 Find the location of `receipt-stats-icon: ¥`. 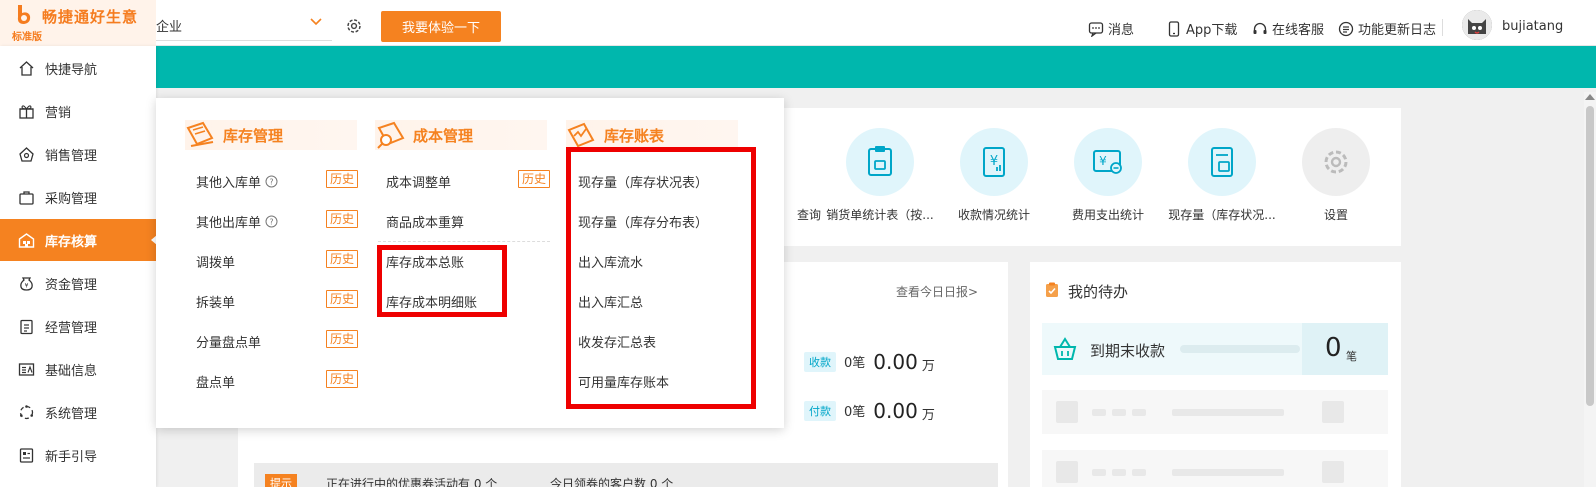

receipt-stats-icon: ¥ is located at coordinates (994, 162).